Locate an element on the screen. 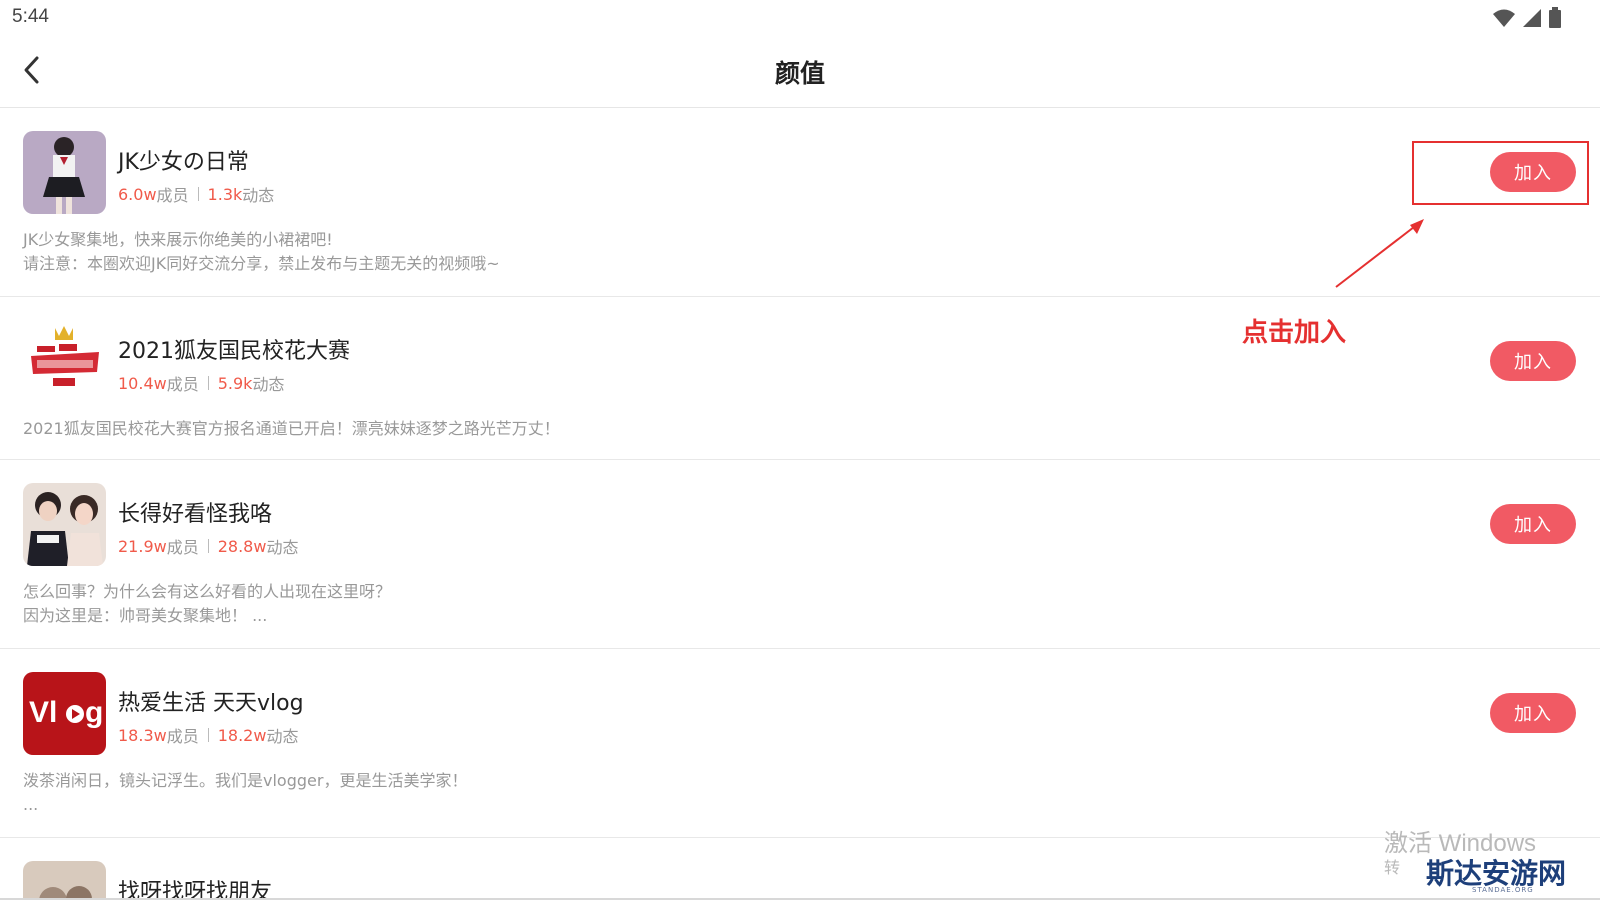 This screenshot has height=900, width=1600. annotation-arrow-icon is located at coordinates (1379, 253).